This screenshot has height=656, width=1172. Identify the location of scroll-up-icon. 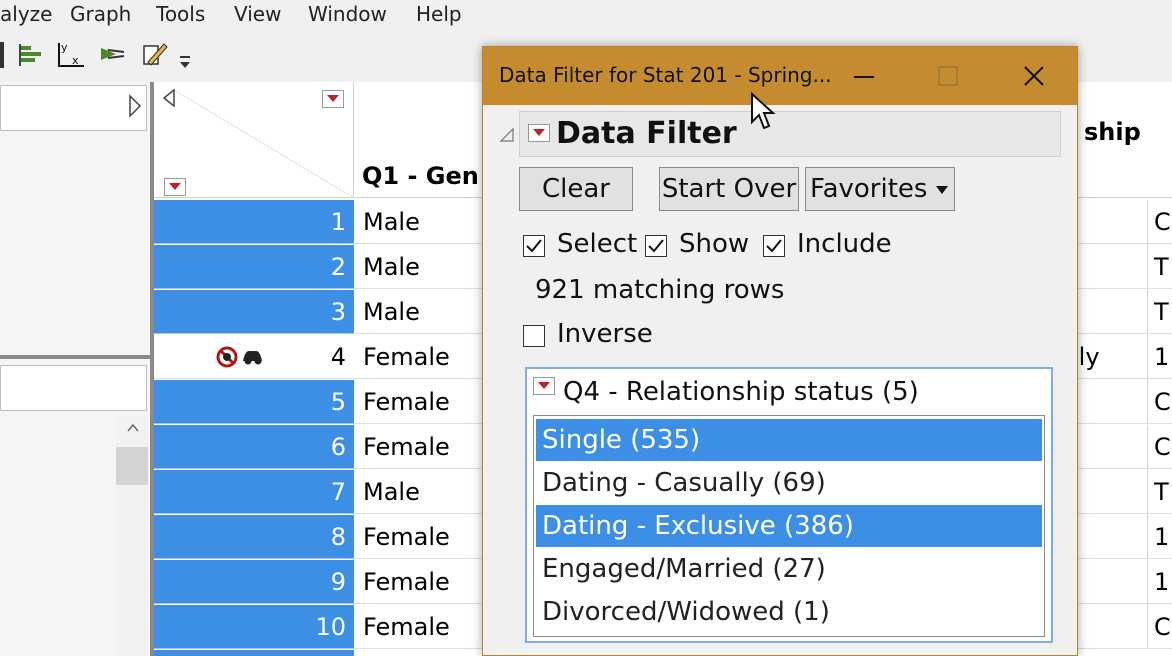
(133, 428).